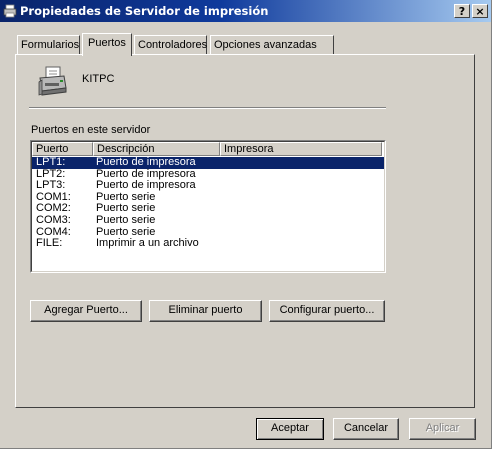 This screenshot has height=449, width=492. What do you see at coordinates (48, 44) in the screenshot?
I see `tab-formularios: Formularios` at bounding box center [48, 44].